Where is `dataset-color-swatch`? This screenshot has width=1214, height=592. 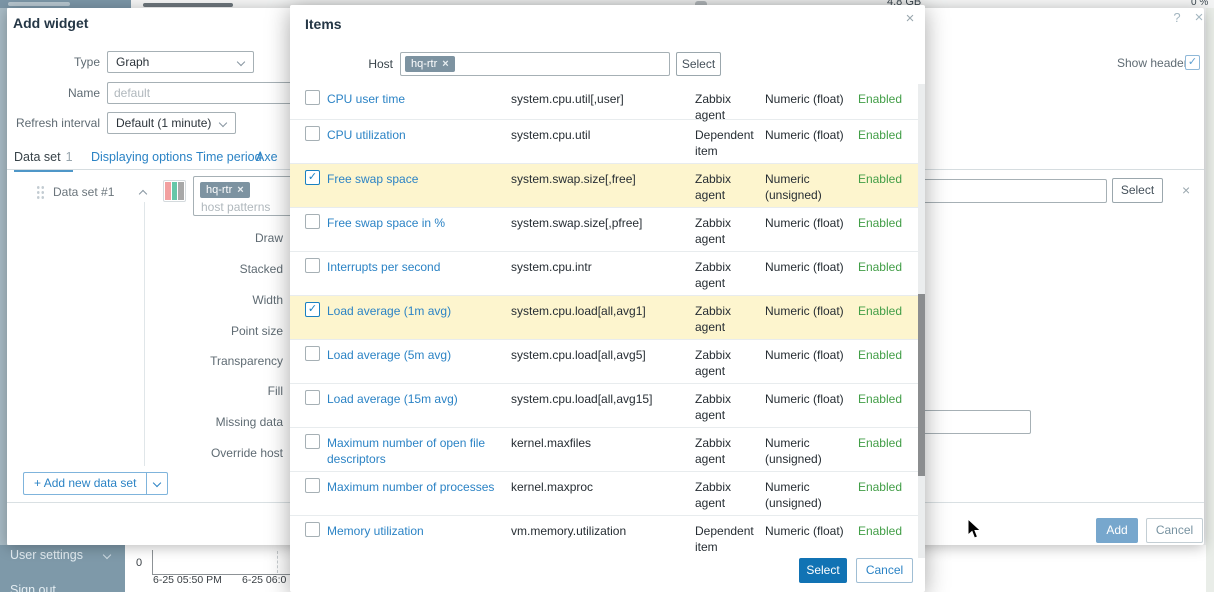 dataset-color-swatch is located at coordinates (174, 191).